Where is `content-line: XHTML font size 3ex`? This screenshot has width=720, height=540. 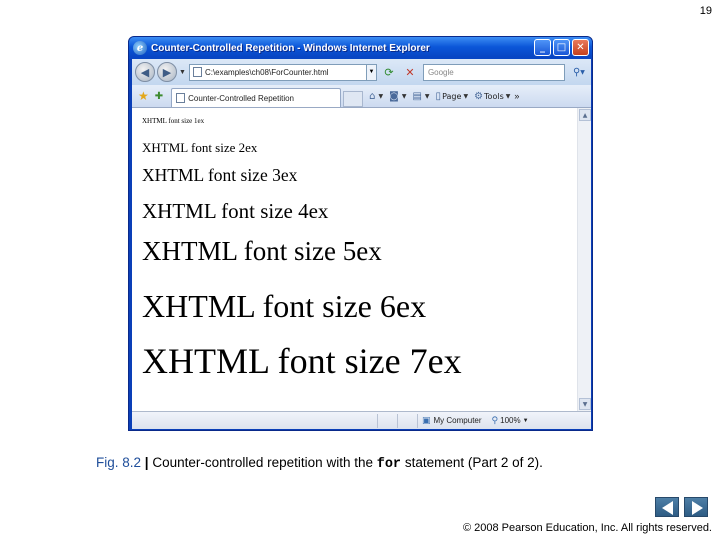 content-line: XHTML font size 3ex is located at coordinates (220, 175).